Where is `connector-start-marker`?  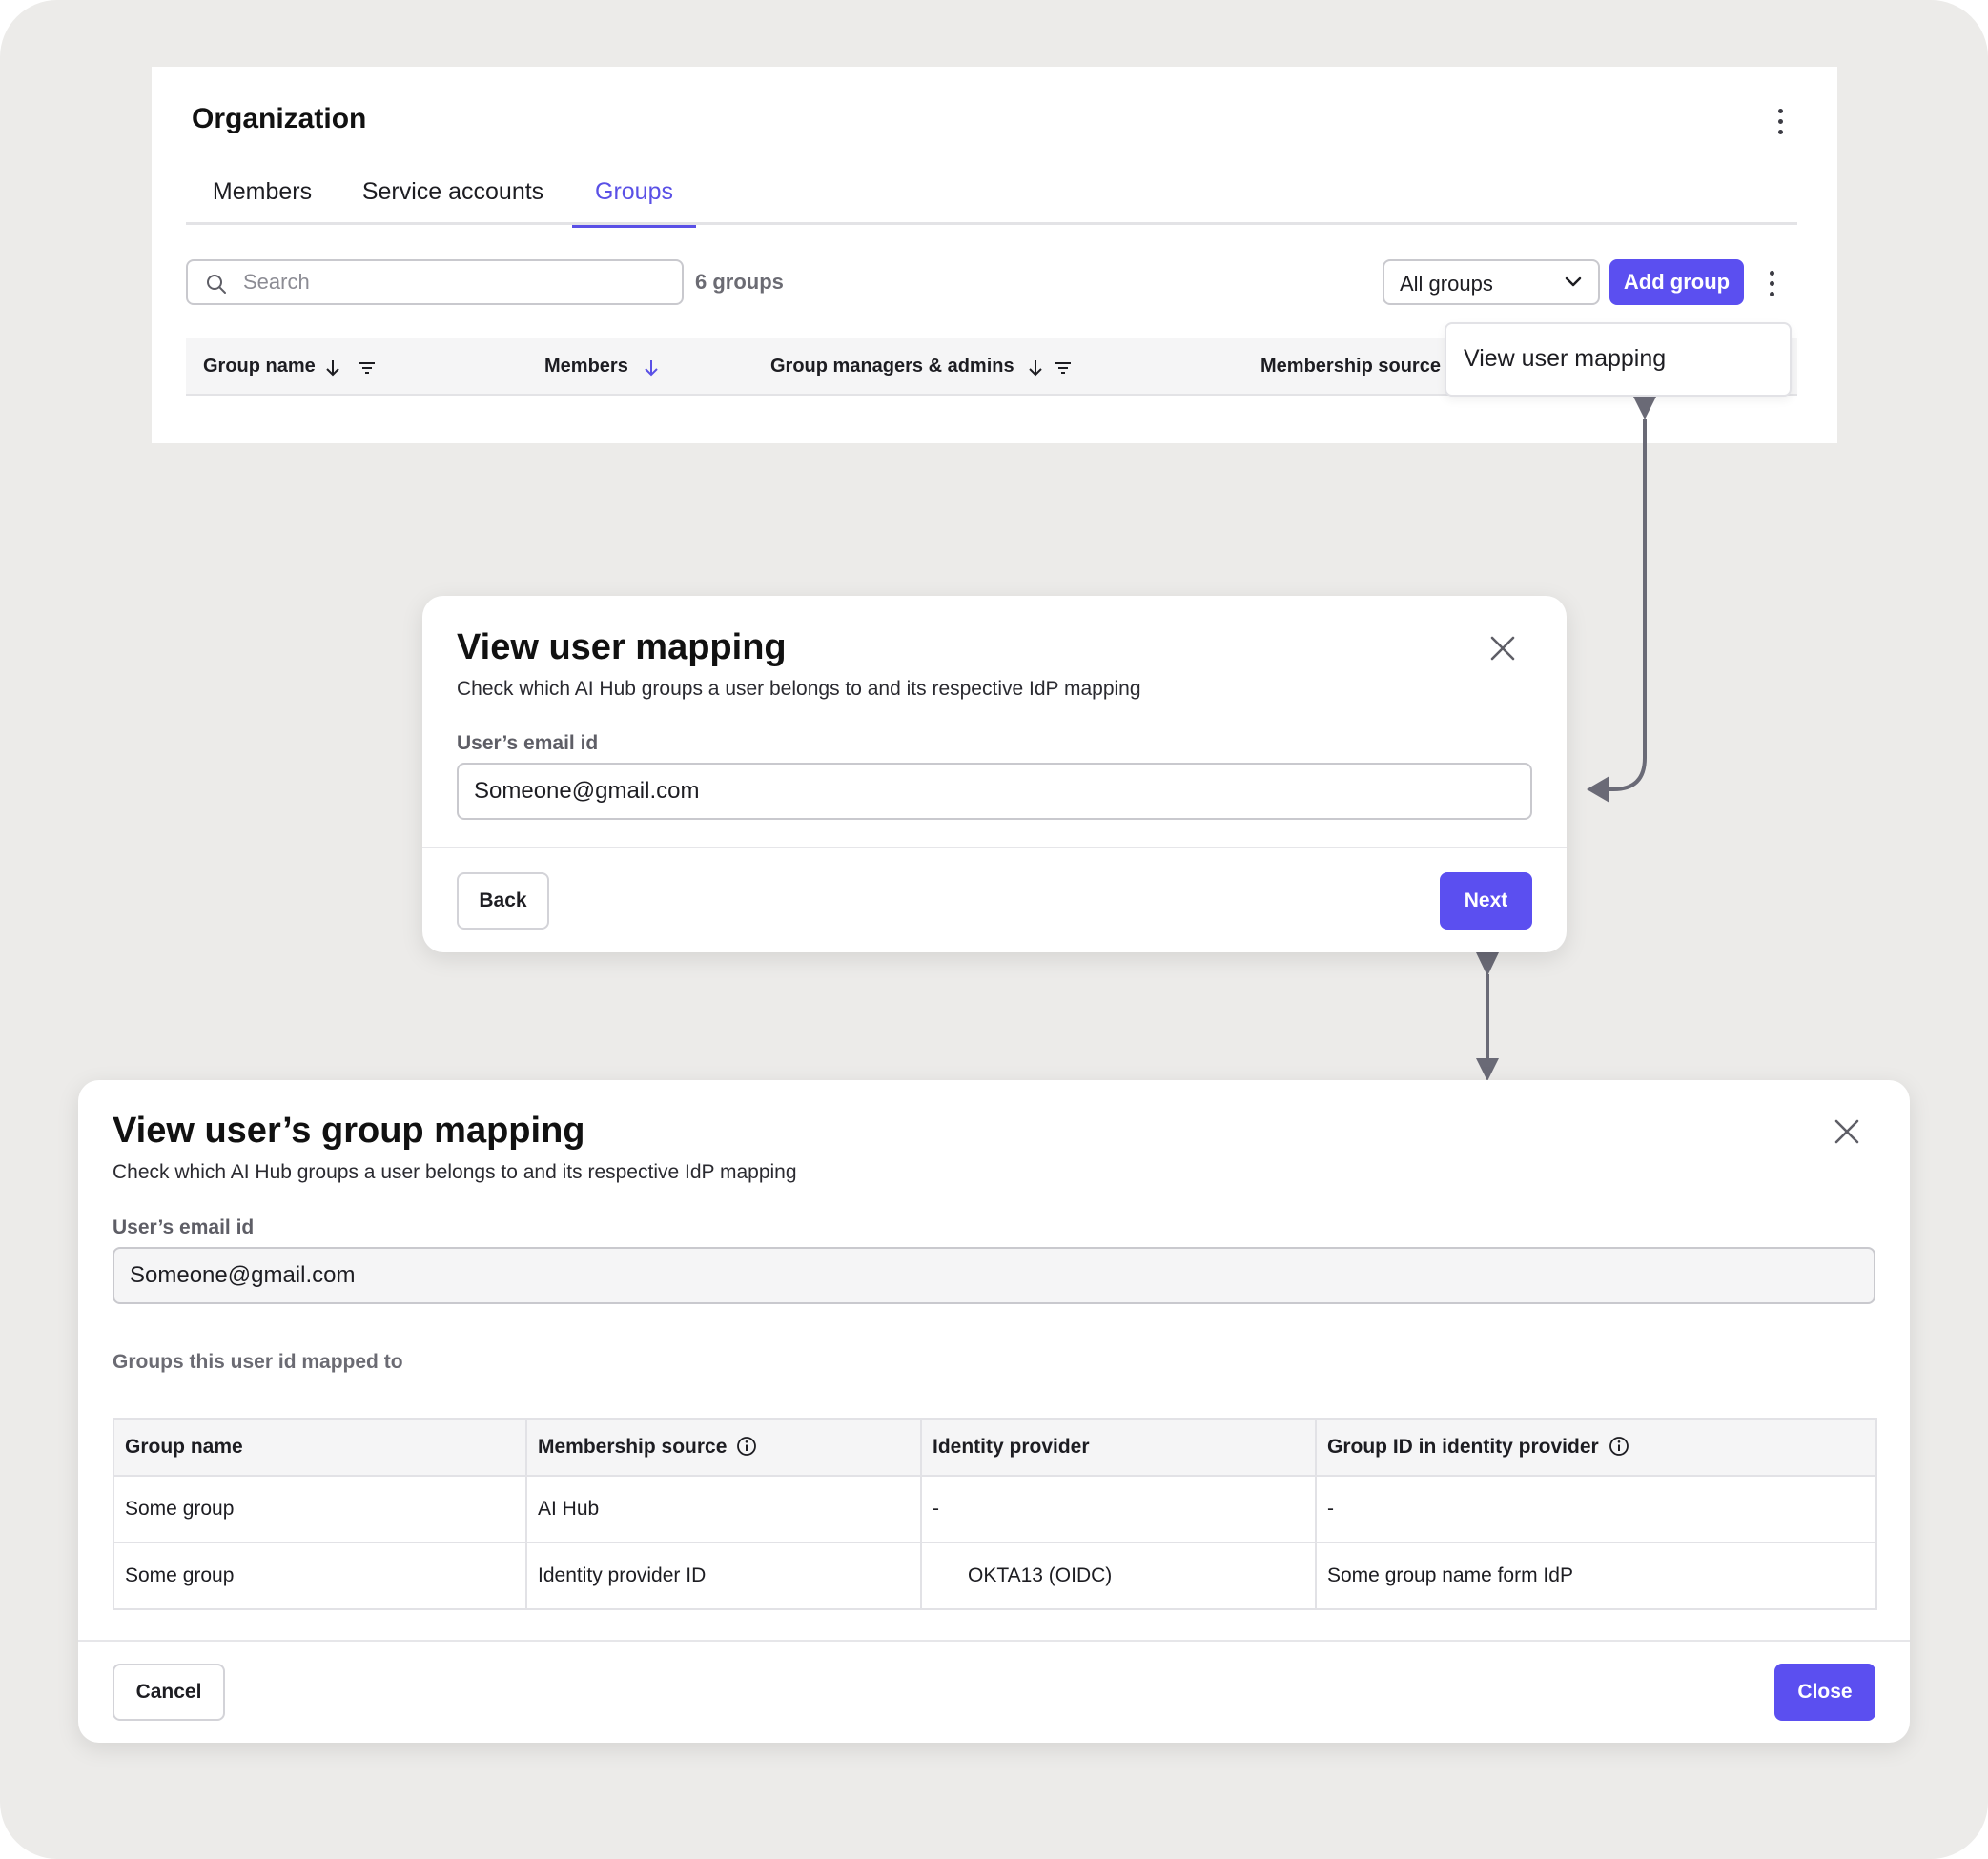 connector-start-marker is located at coordinates (1487, 964).